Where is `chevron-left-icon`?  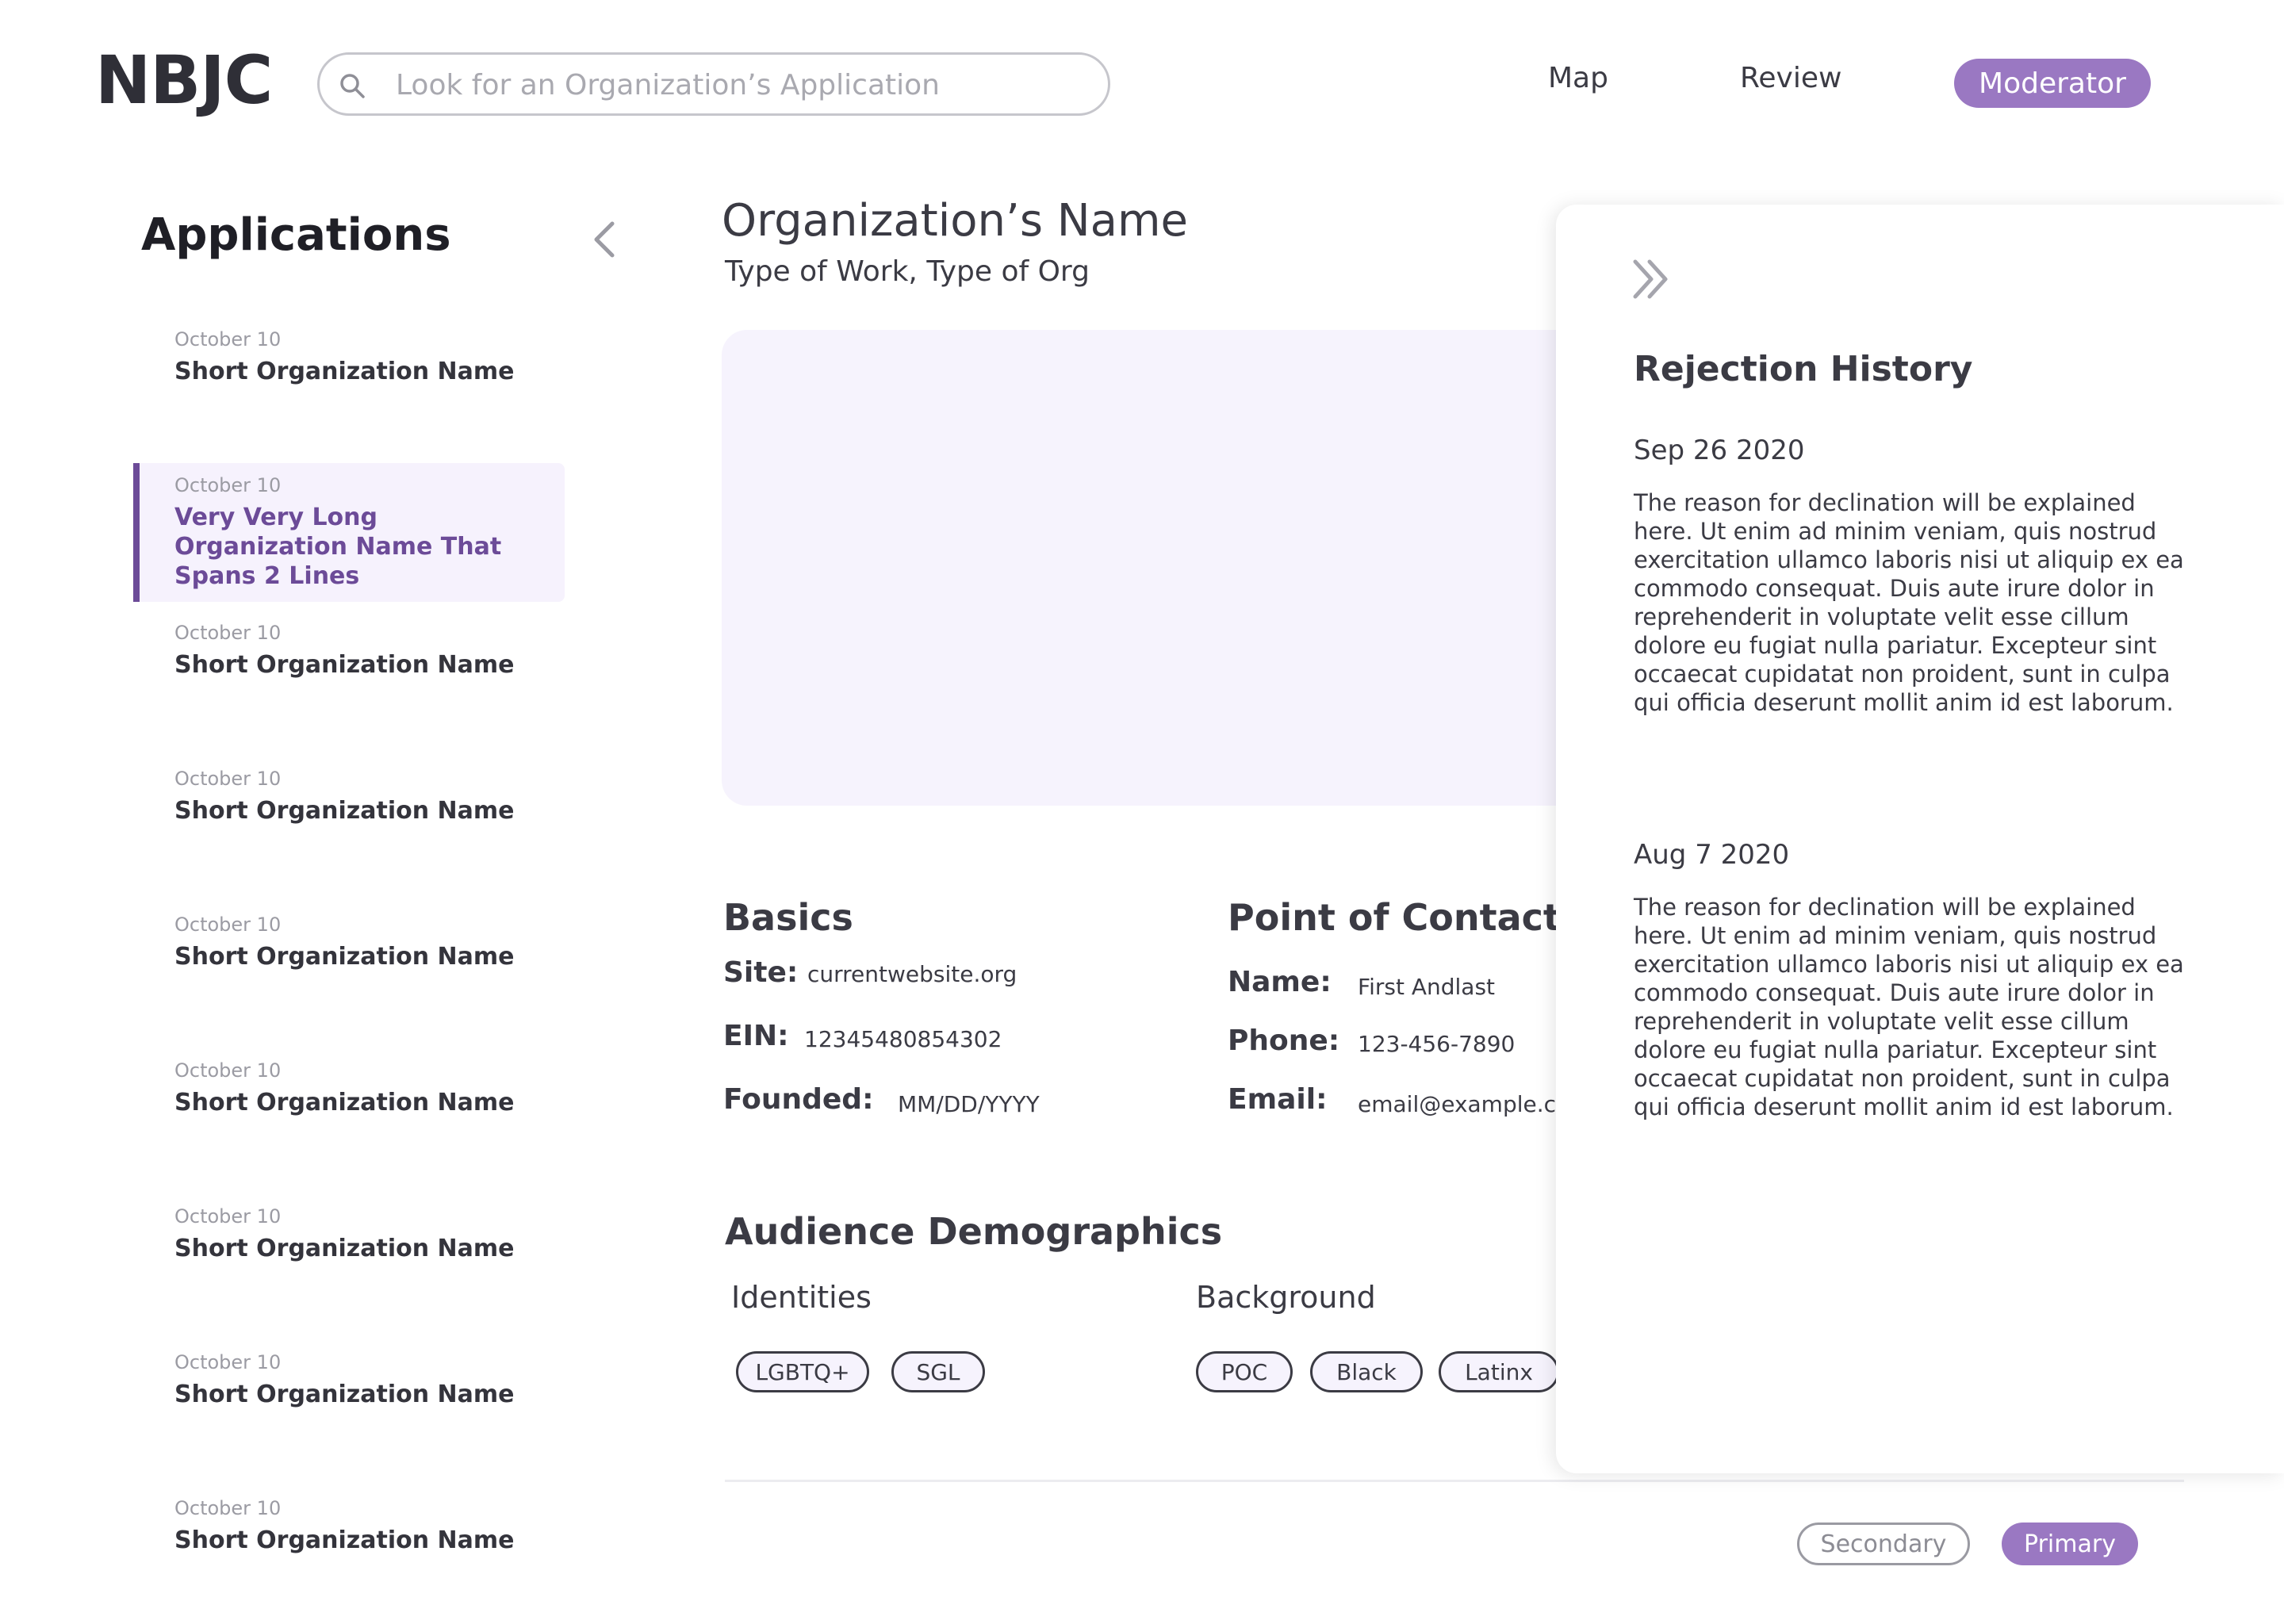
chevron-left-icon is located at coordinates (604, 239).